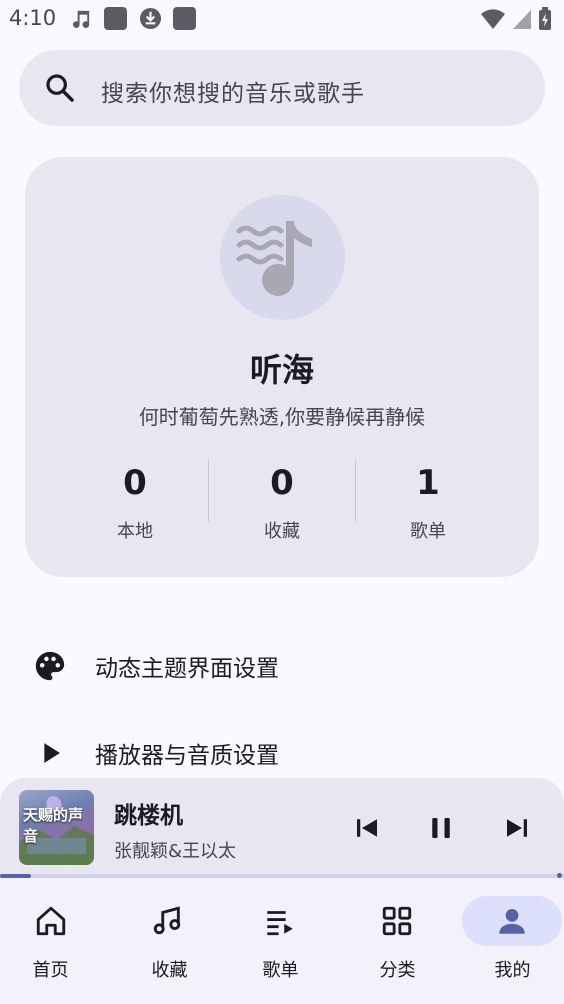  I want to click on track-artist: 张靓颖&王以太, so click(175, 851).